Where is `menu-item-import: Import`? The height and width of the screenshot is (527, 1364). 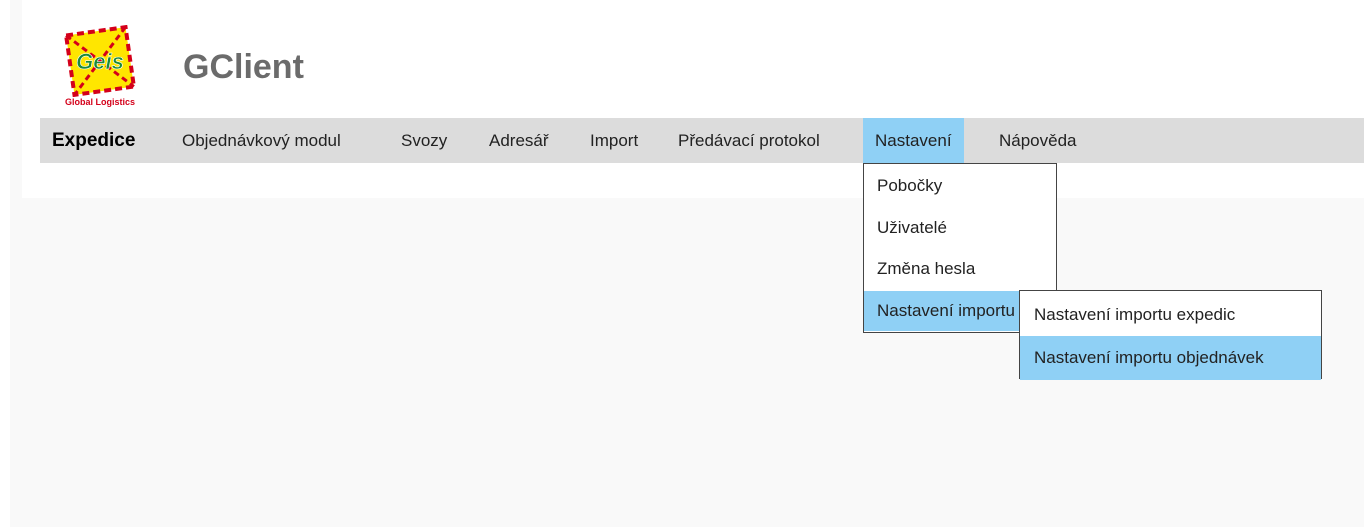
menu-item-import: Import is located at coordinates (614, 140).